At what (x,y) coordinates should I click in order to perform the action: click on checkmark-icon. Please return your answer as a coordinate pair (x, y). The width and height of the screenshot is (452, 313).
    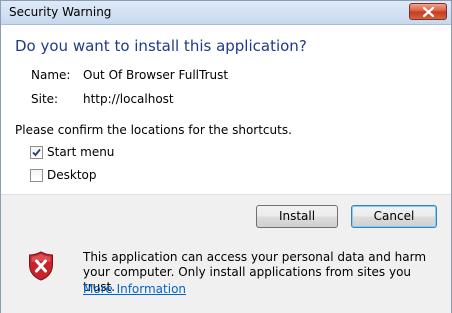
    Looking at the image, I should click on (36, 152).